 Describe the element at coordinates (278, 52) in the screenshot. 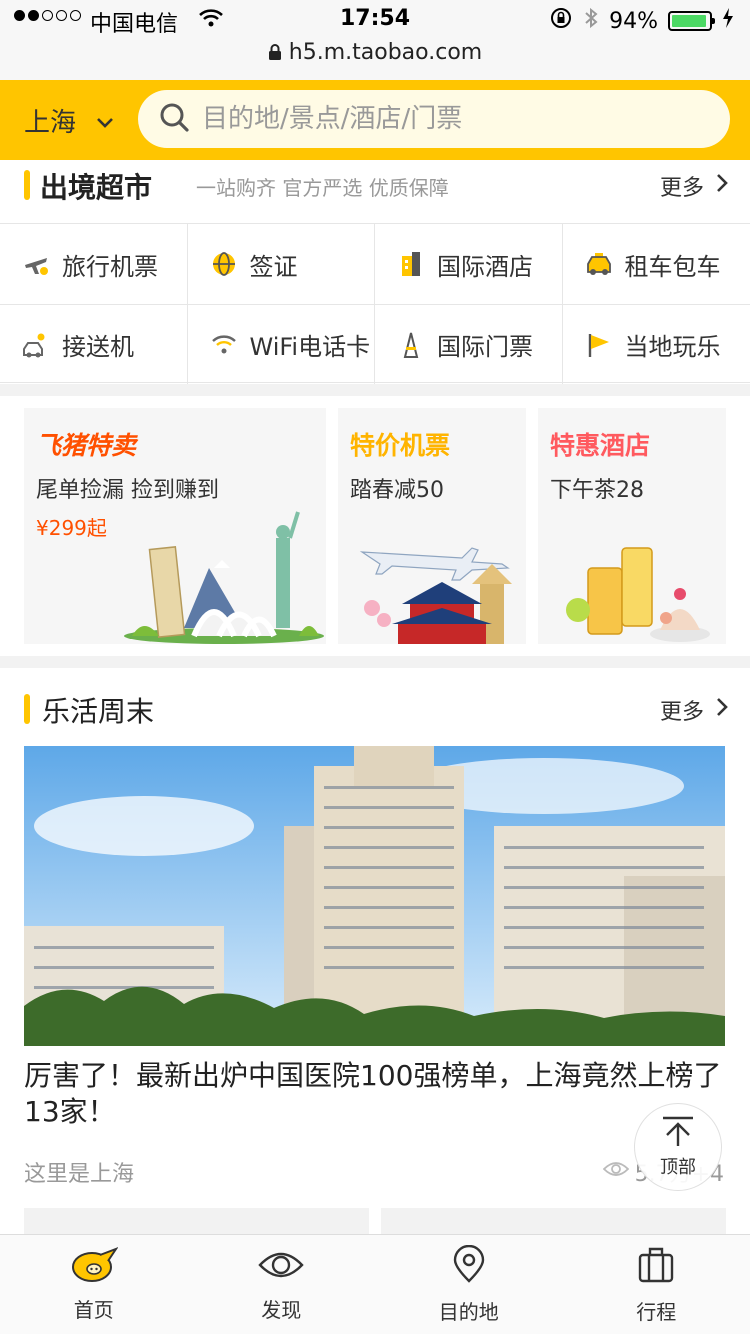

I see `lock-icon` at that location.